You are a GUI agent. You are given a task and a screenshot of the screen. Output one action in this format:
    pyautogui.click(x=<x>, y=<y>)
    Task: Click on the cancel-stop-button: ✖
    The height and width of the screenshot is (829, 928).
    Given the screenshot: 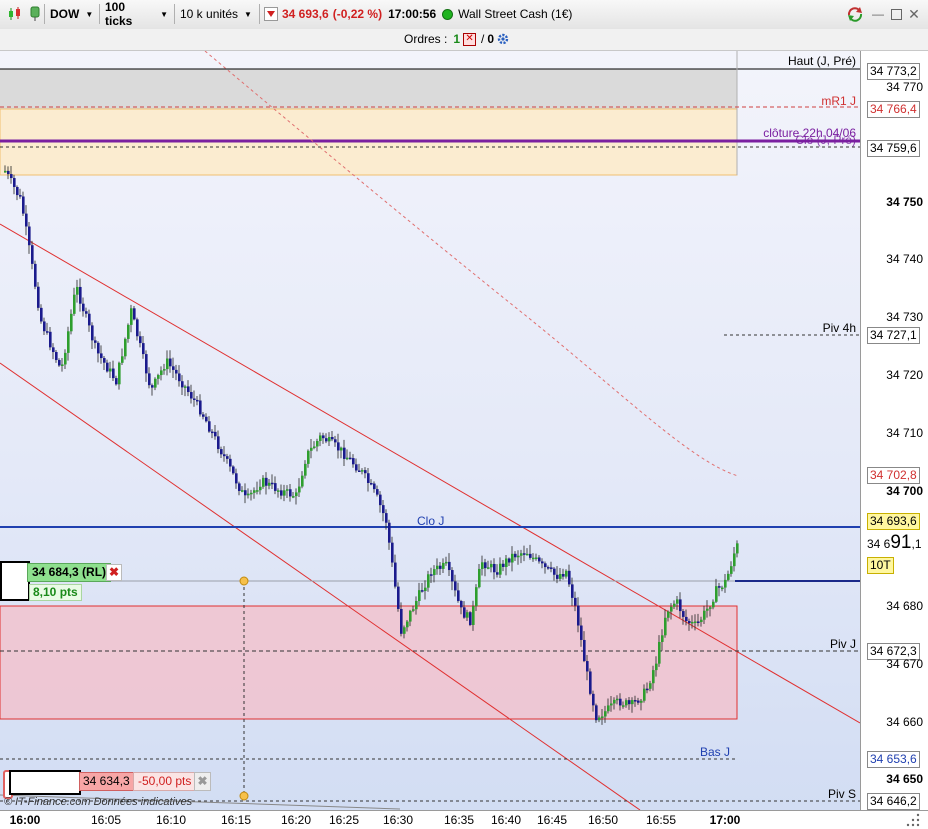 What is the action you would take?
    pyautogui.click(x=202, y=781)
    